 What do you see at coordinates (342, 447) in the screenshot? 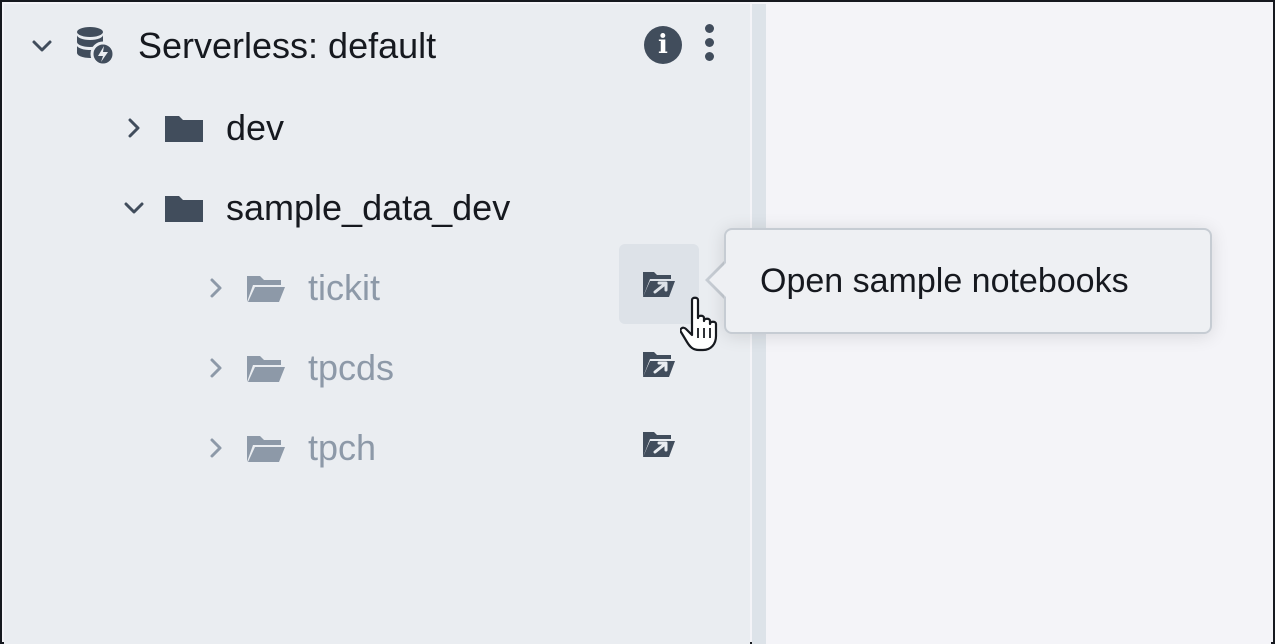
I see `tree-item-label: tpch` at bounding box center [342, 447].